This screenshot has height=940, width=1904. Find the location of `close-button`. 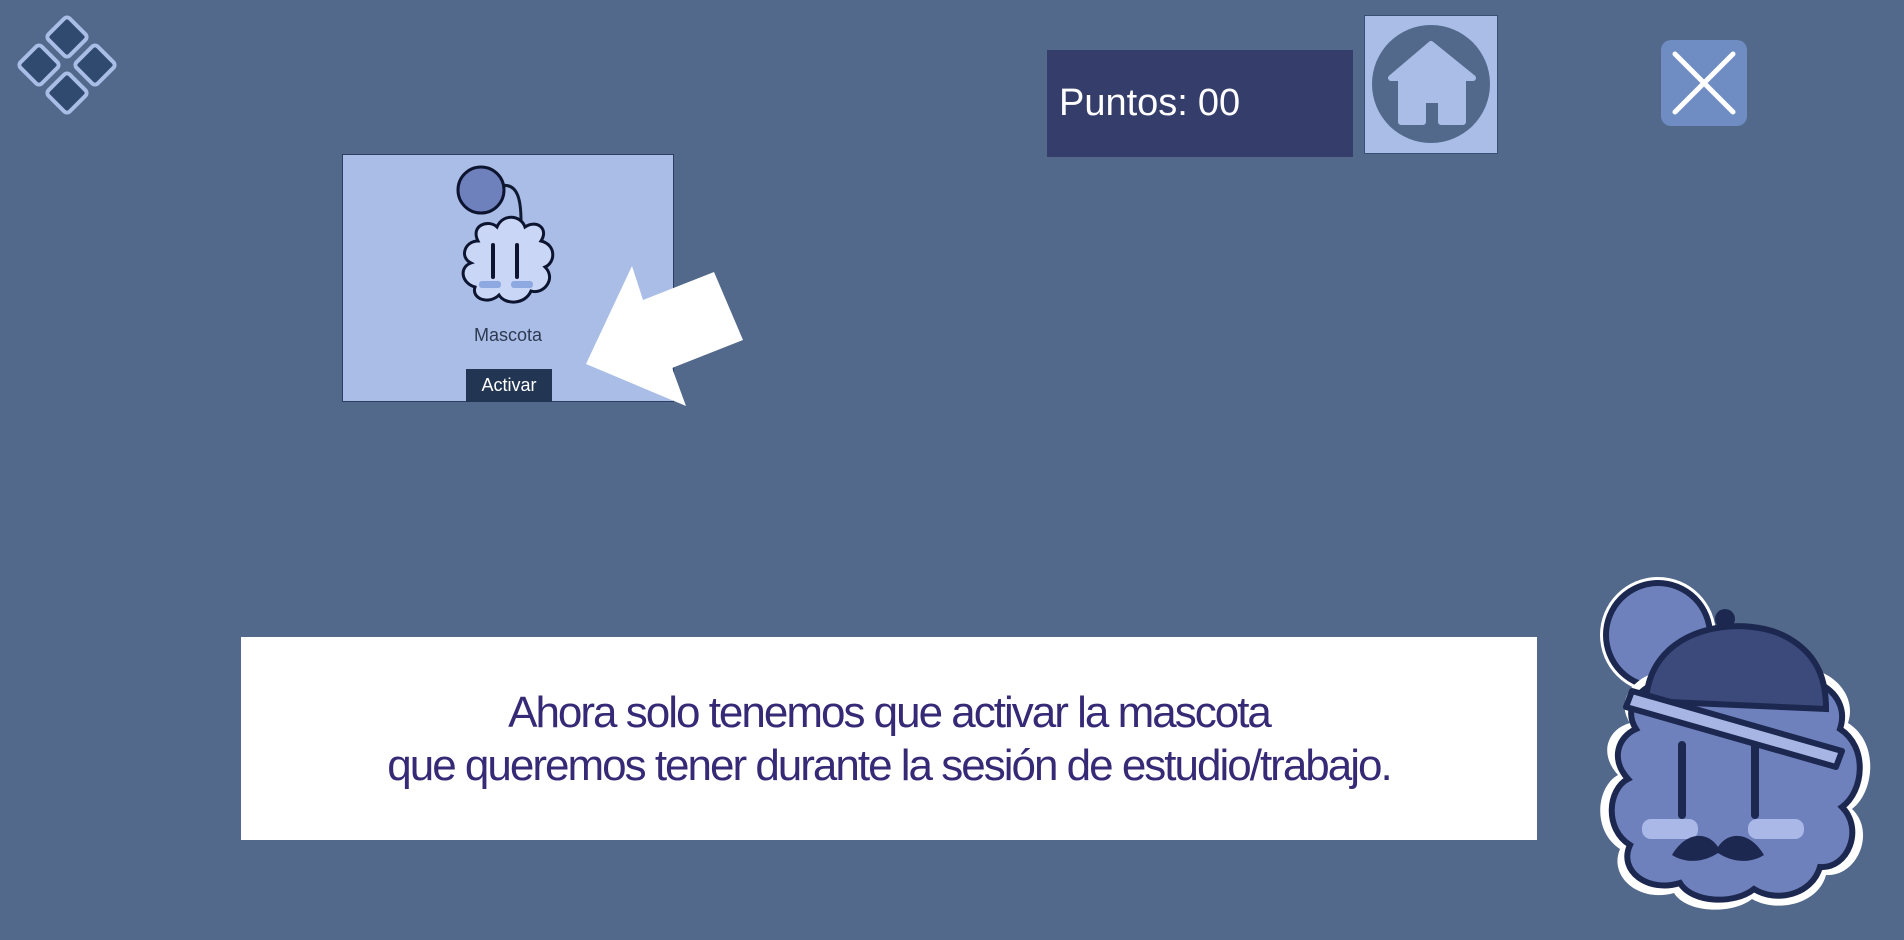

close-button is located at coordinates (1704, 83).